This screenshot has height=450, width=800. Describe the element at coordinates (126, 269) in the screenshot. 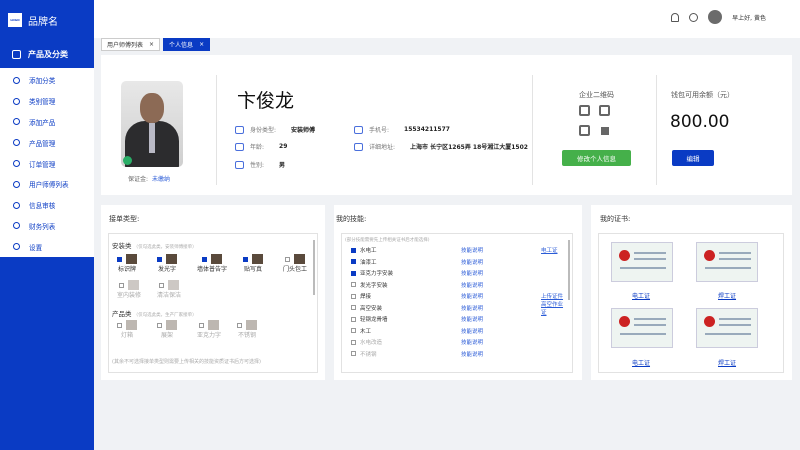

I see `item-label: 标识牌` at that location.